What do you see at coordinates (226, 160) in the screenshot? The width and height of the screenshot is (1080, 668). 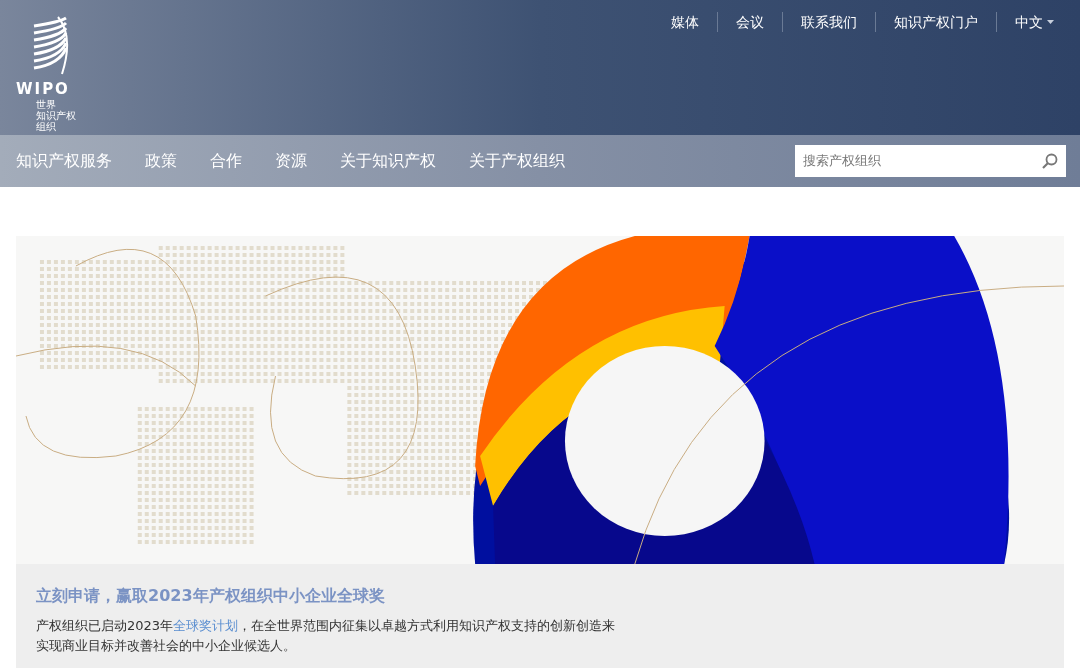 I see `nav-link: 合作` at bounding box center [226, 160].